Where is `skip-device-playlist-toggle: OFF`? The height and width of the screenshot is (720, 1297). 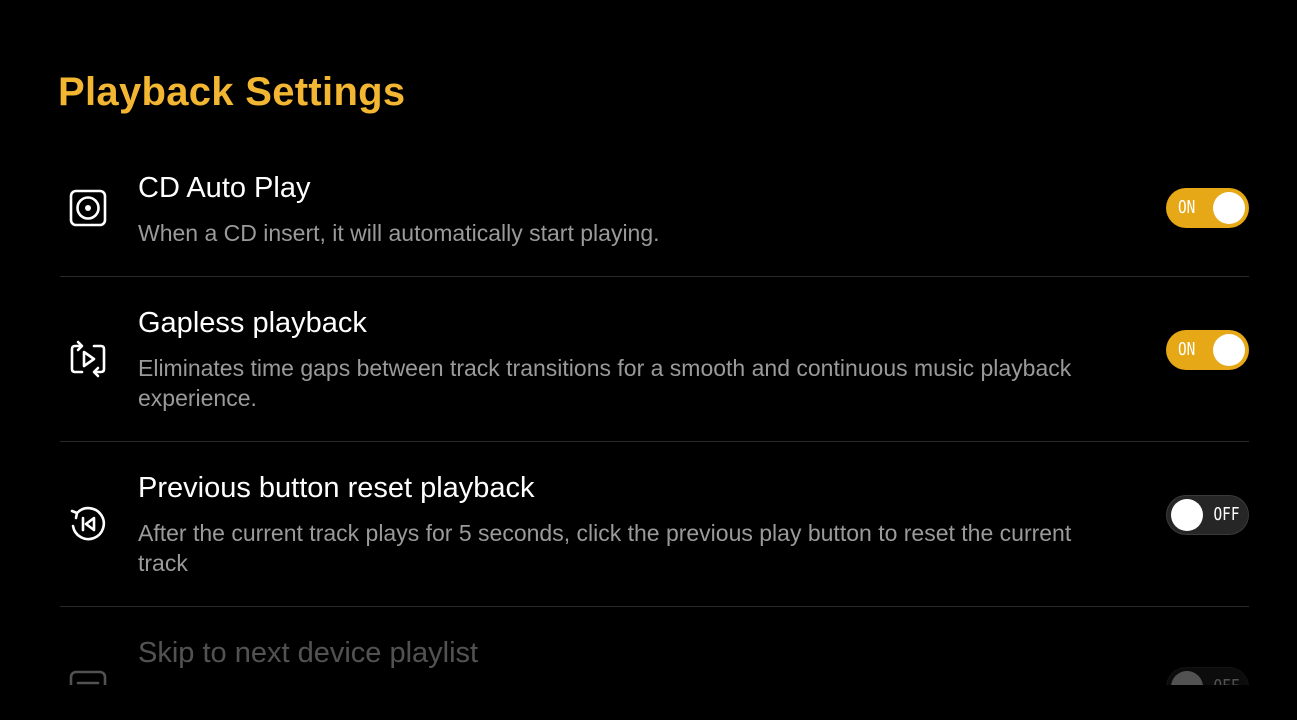
skip-device-playlist-toggle: OFF is located at coordinates (1207, 676).